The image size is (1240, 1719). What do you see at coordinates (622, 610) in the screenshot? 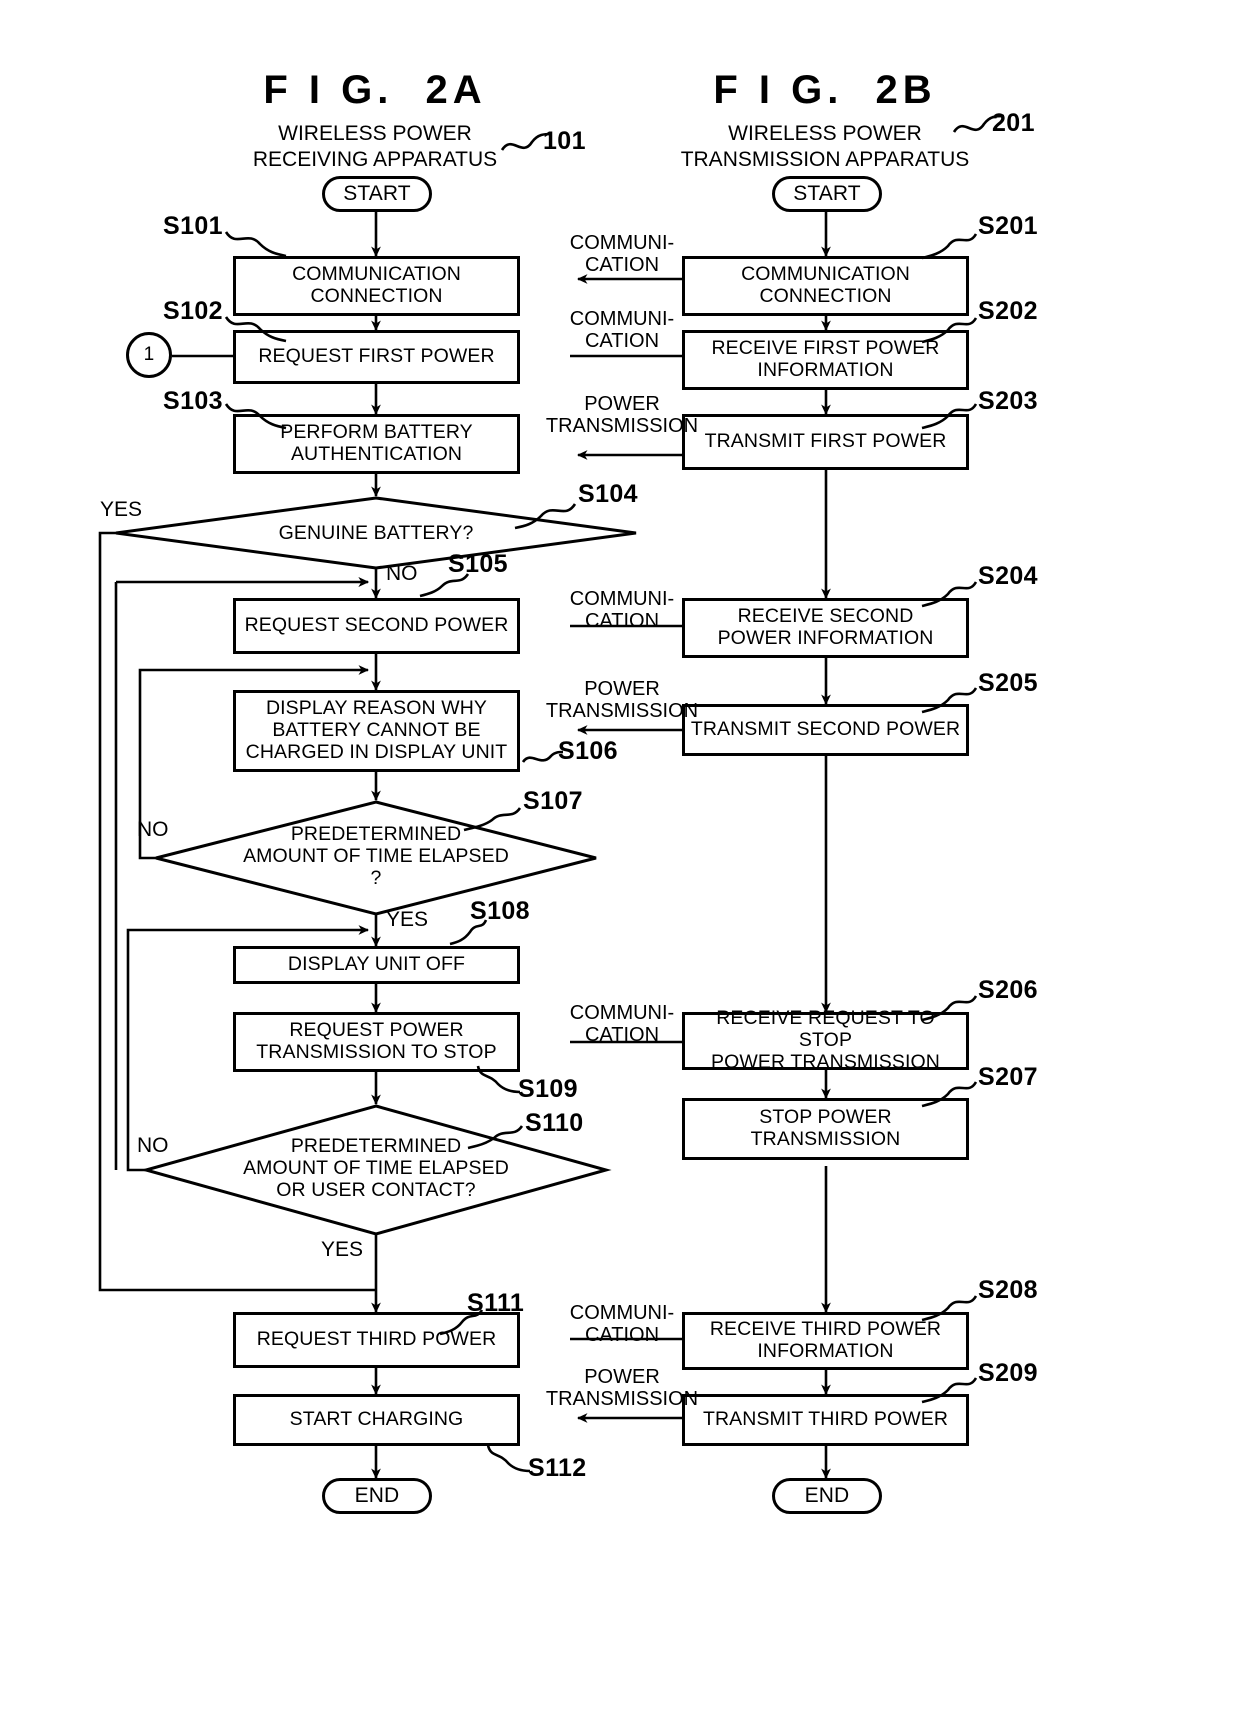
I see `edge-label-communication-3: COMMUNI- CATION` at bounding box center [622, 610].